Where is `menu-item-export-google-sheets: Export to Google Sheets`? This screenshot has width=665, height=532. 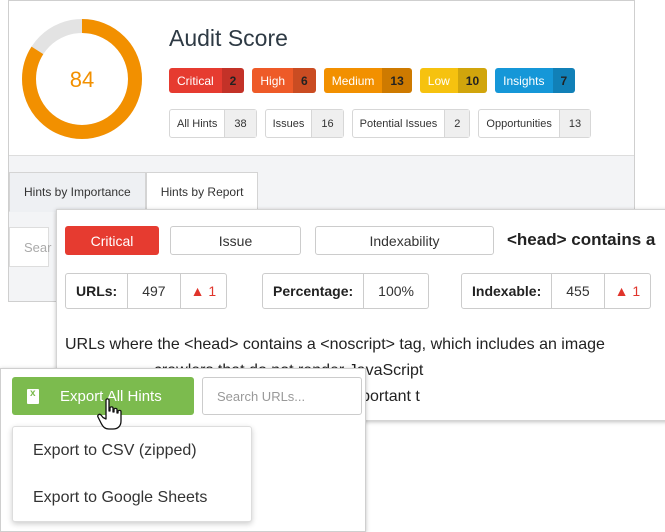 menu-item-export-google-sheets: Export to Google Sheets is located at coordinates (132, 497).